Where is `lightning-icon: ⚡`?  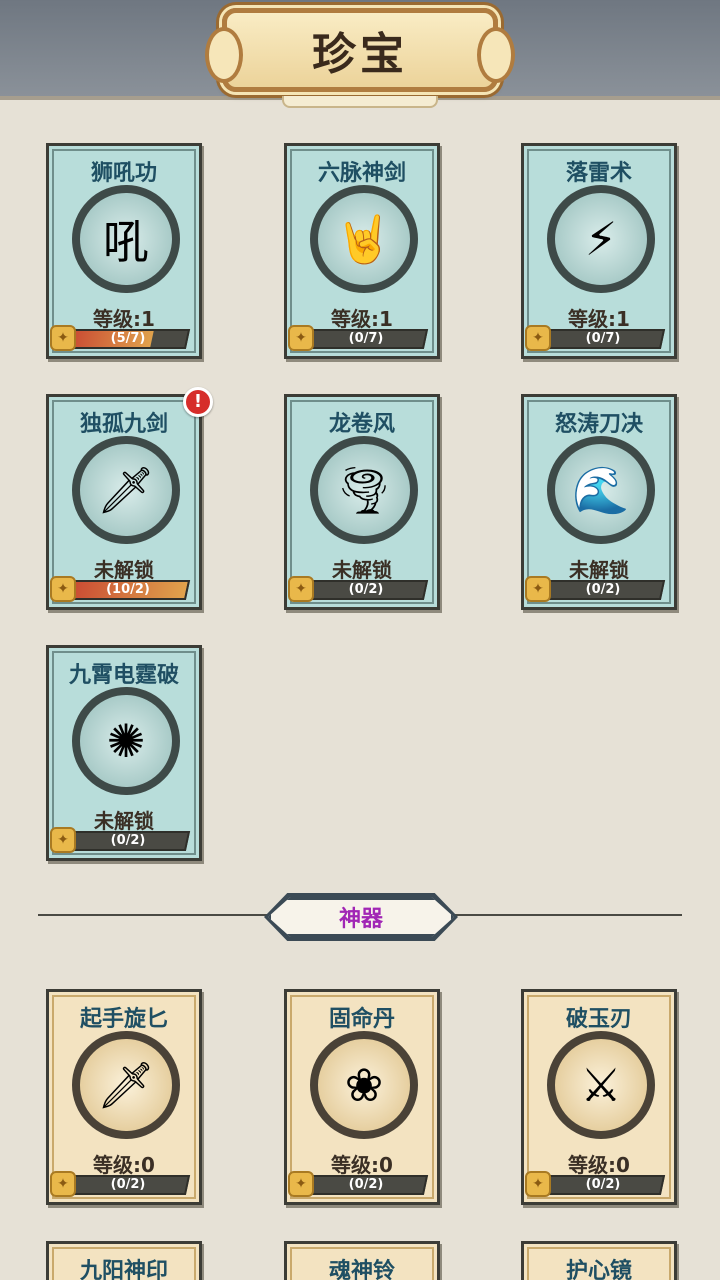 lightning-icon: ⚡ is located at coordinates (601, 239).